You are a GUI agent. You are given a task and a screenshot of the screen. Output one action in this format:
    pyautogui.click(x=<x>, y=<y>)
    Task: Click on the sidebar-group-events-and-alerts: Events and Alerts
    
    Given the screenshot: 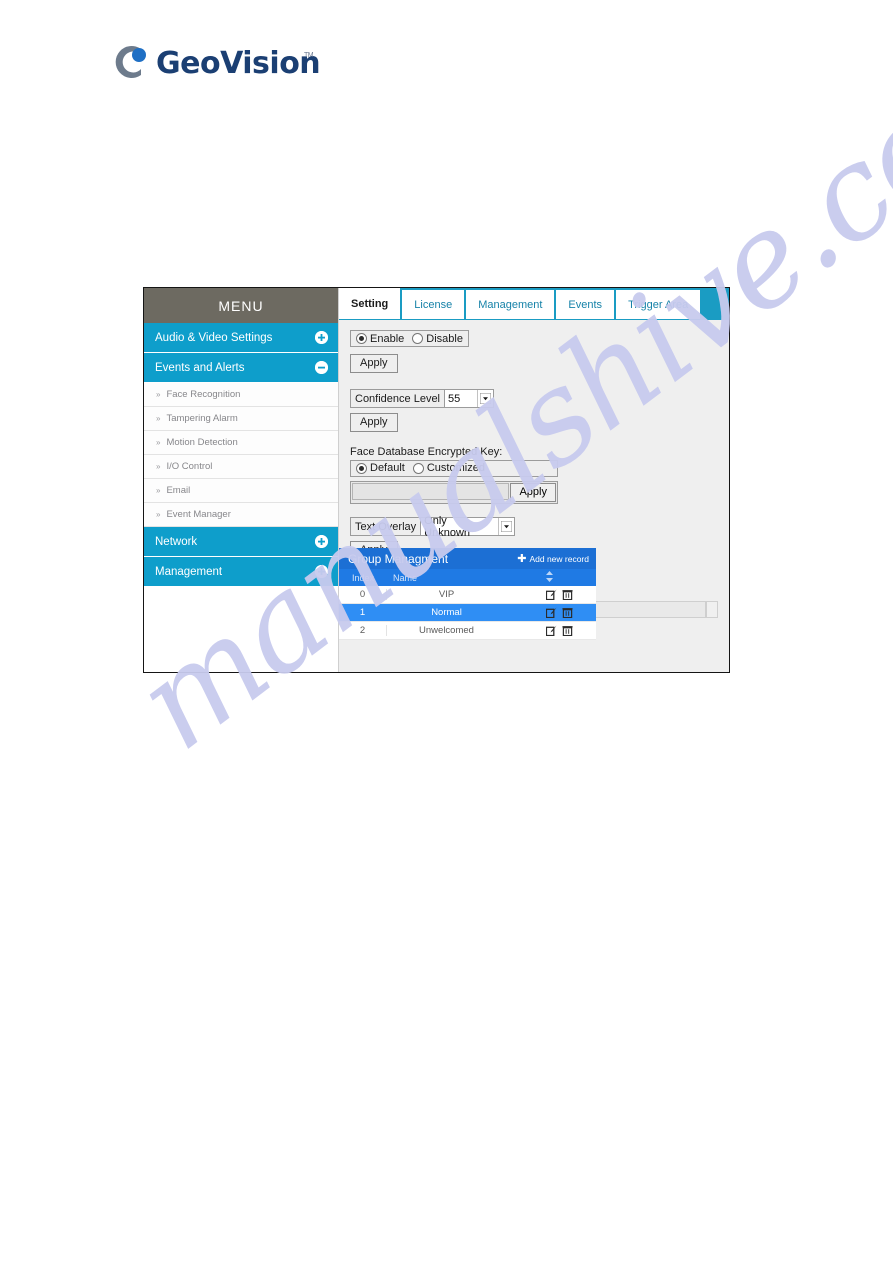 What is the action you would take?
    pyautogui.click(x=241, y=368)
    